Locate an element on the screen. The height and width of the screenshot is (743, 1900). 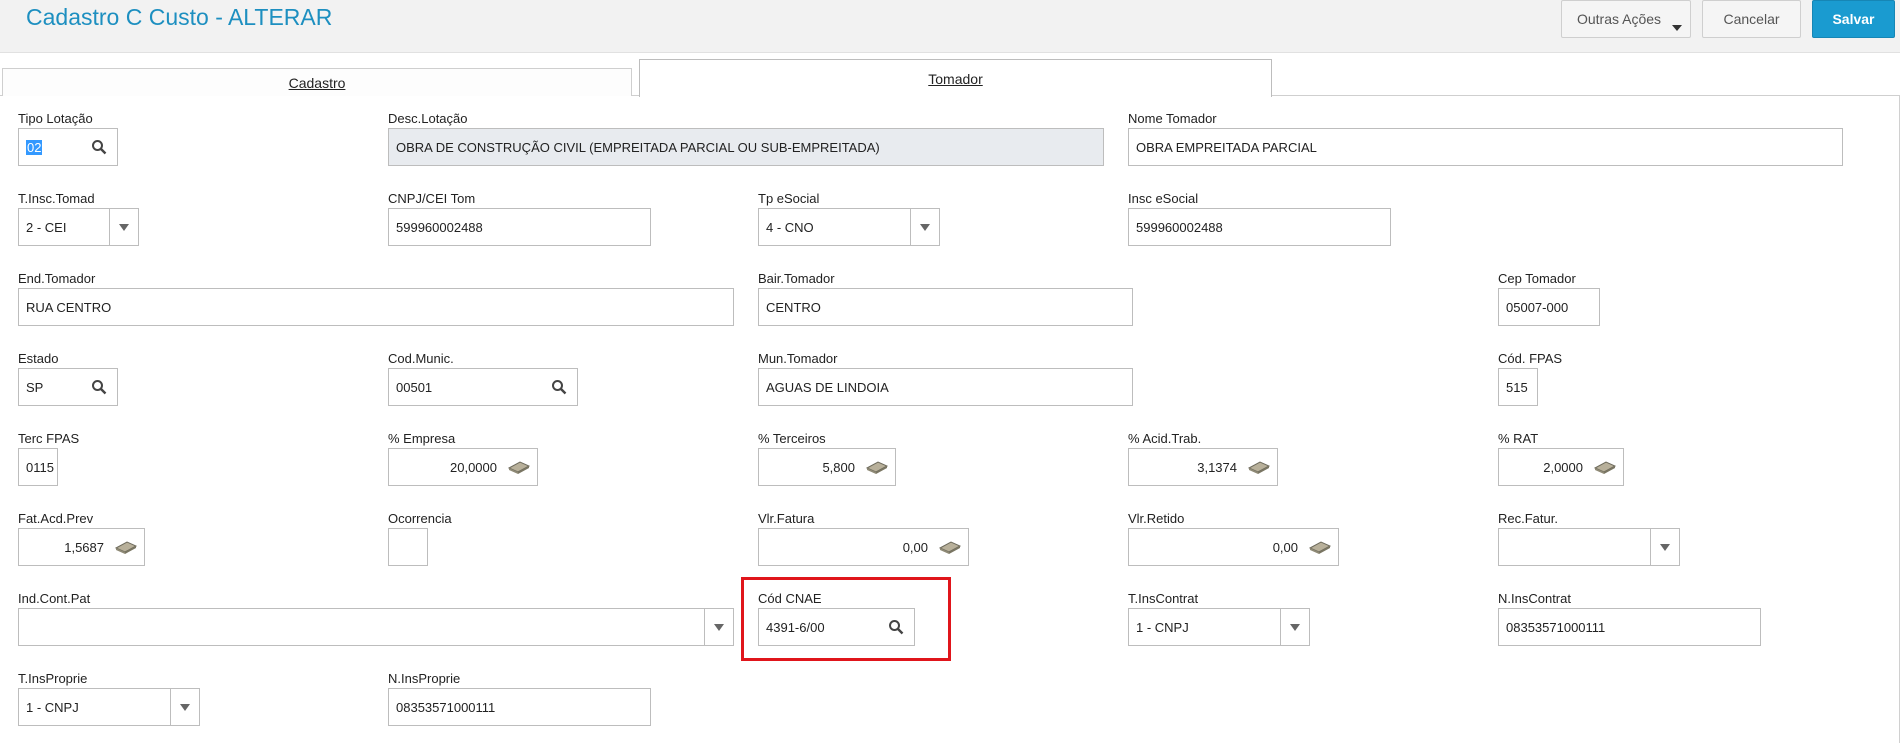
rec-fatur-select is located at coordinates (1589, 547).